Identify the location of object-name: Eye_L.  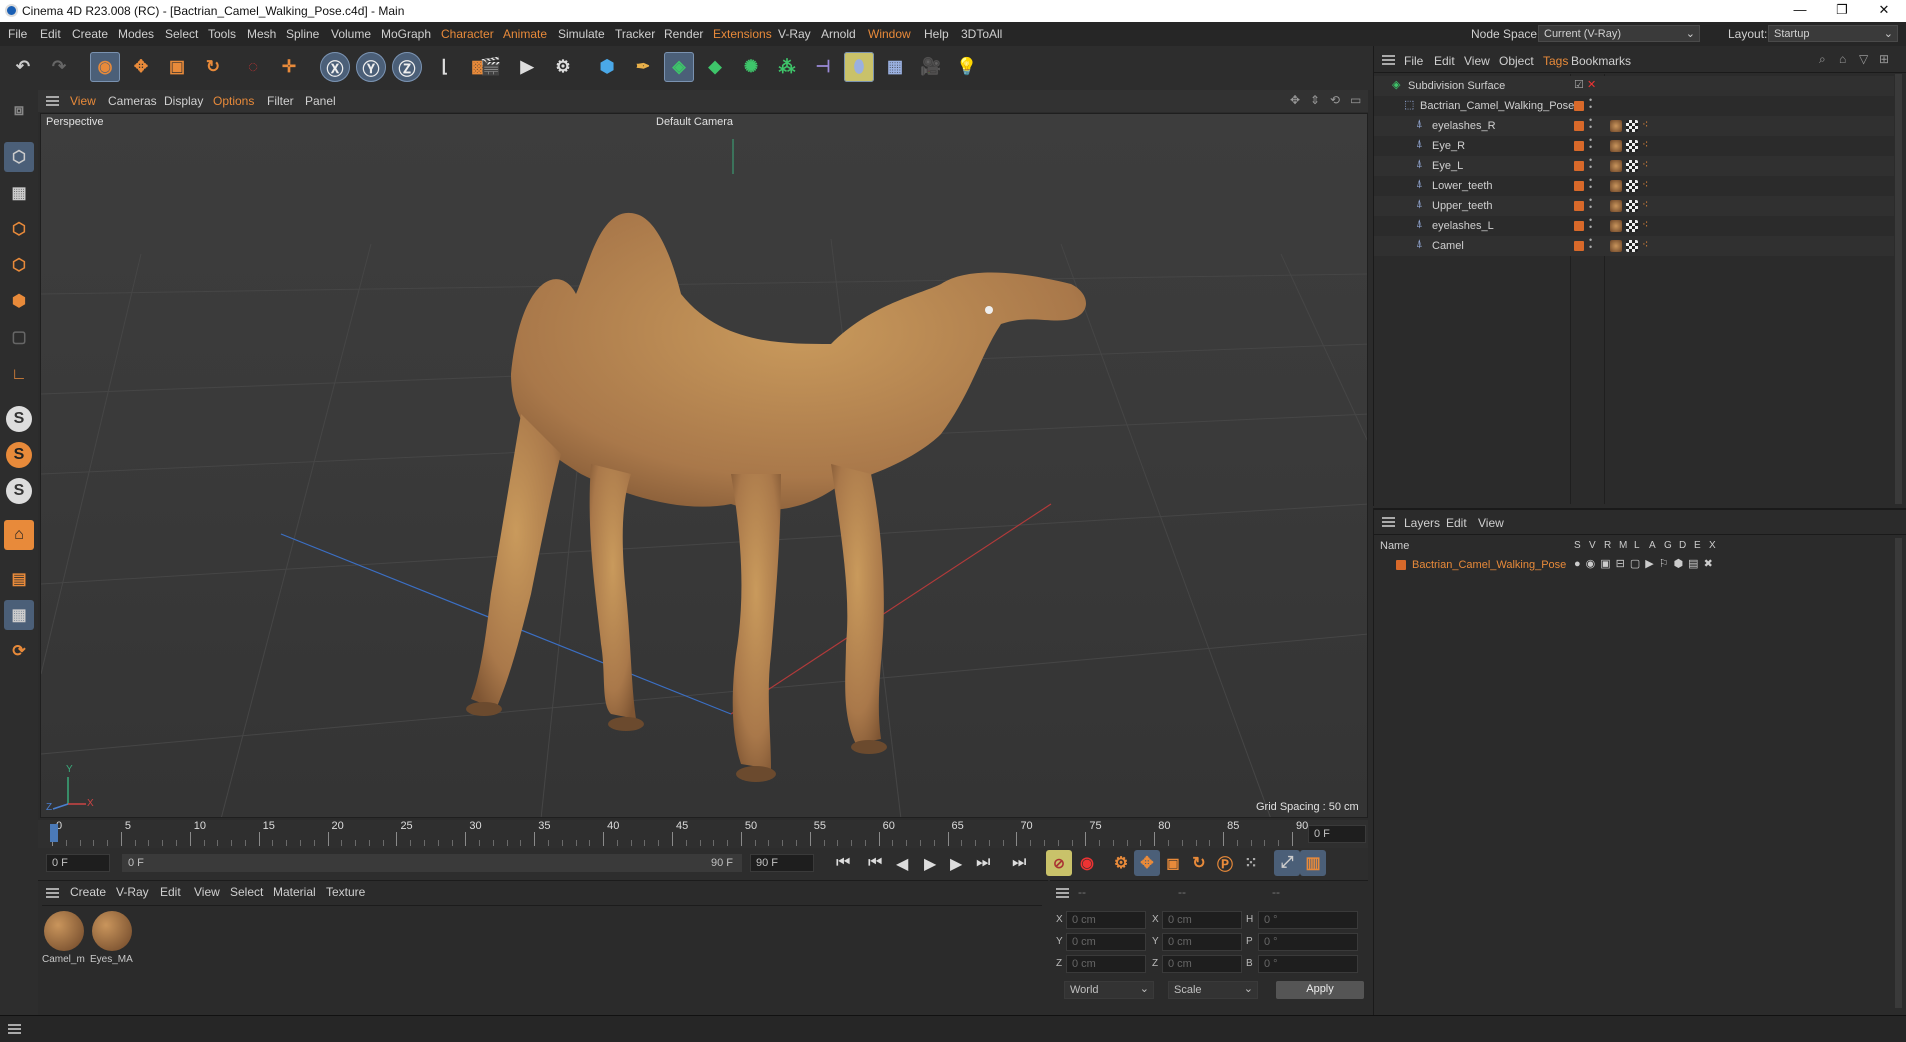
(1447, 166).